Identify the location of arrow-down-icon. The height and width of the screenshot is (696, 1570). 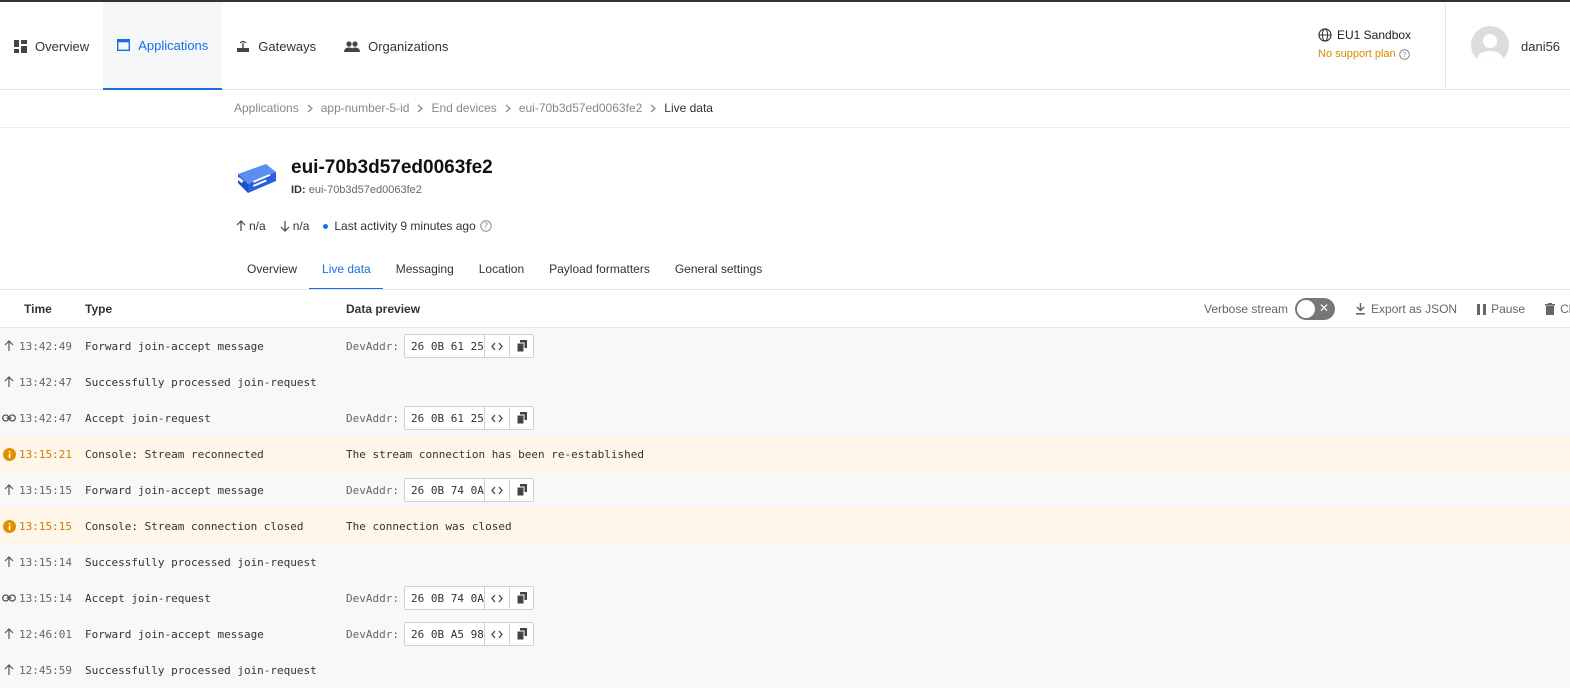
(285, 226).